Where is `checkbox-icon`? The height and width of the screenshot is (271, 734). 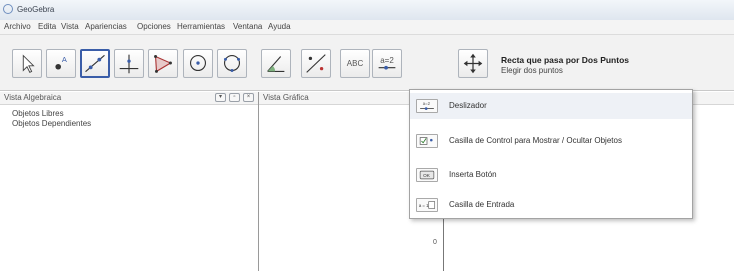
checkbox-icon is located at coordinates (427, 141).